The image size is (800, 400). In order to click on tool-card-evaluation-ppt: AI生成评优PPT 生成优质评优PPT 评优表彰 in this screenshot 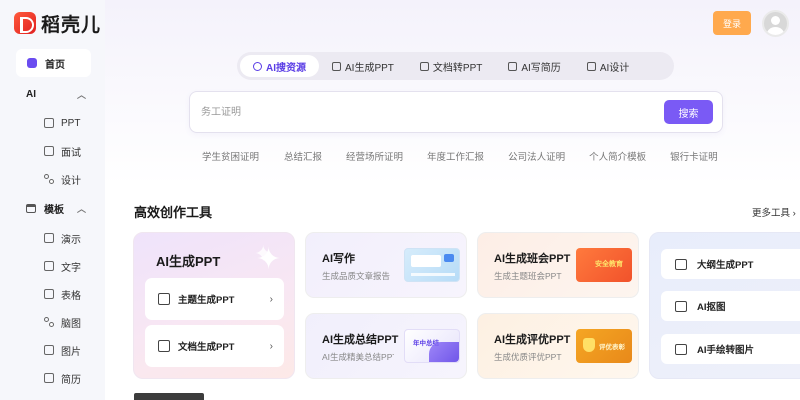, I will do `click(558, 346)`.